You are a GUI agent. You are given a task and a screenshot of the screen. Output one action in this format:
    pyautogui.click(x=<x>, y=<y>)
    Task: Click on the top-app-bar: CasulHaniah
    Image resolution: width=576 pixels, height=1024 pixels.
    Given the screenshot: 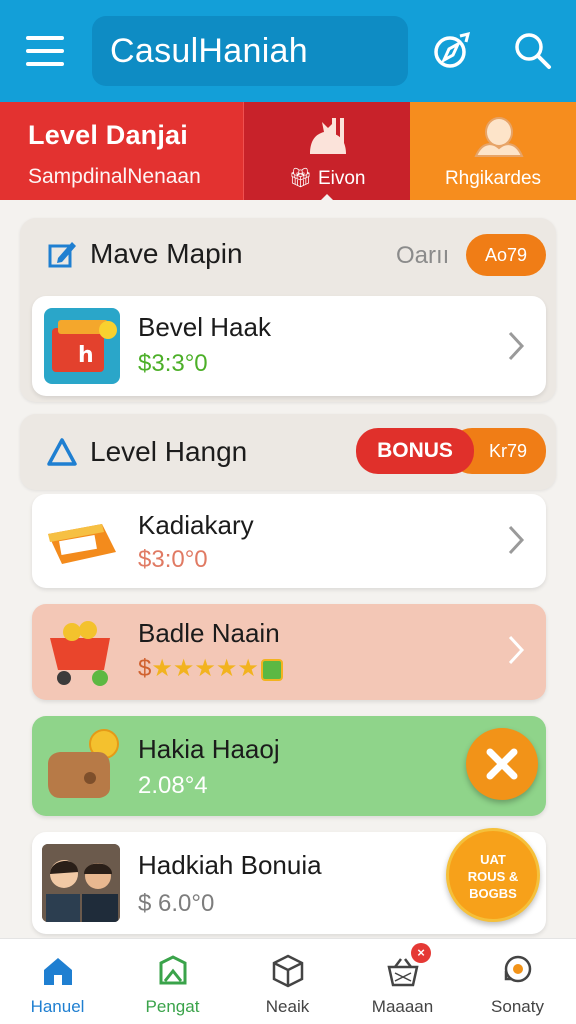 What is the action you would take?
    pyautogui.click(x=288, y=51)
    